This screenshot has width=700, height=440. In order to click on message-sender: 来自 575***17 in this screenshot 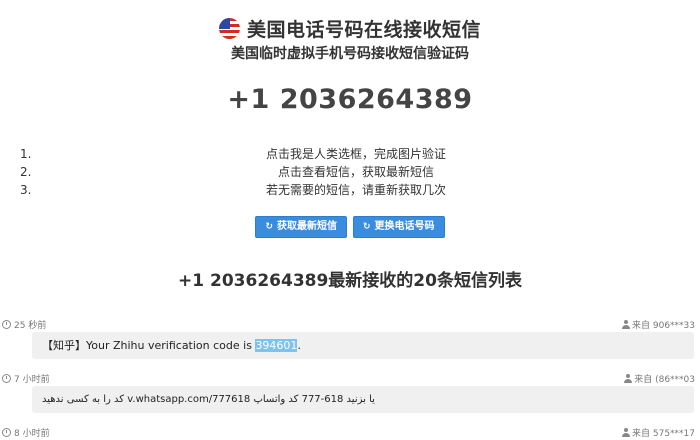, I will do `click(658, 432)`.